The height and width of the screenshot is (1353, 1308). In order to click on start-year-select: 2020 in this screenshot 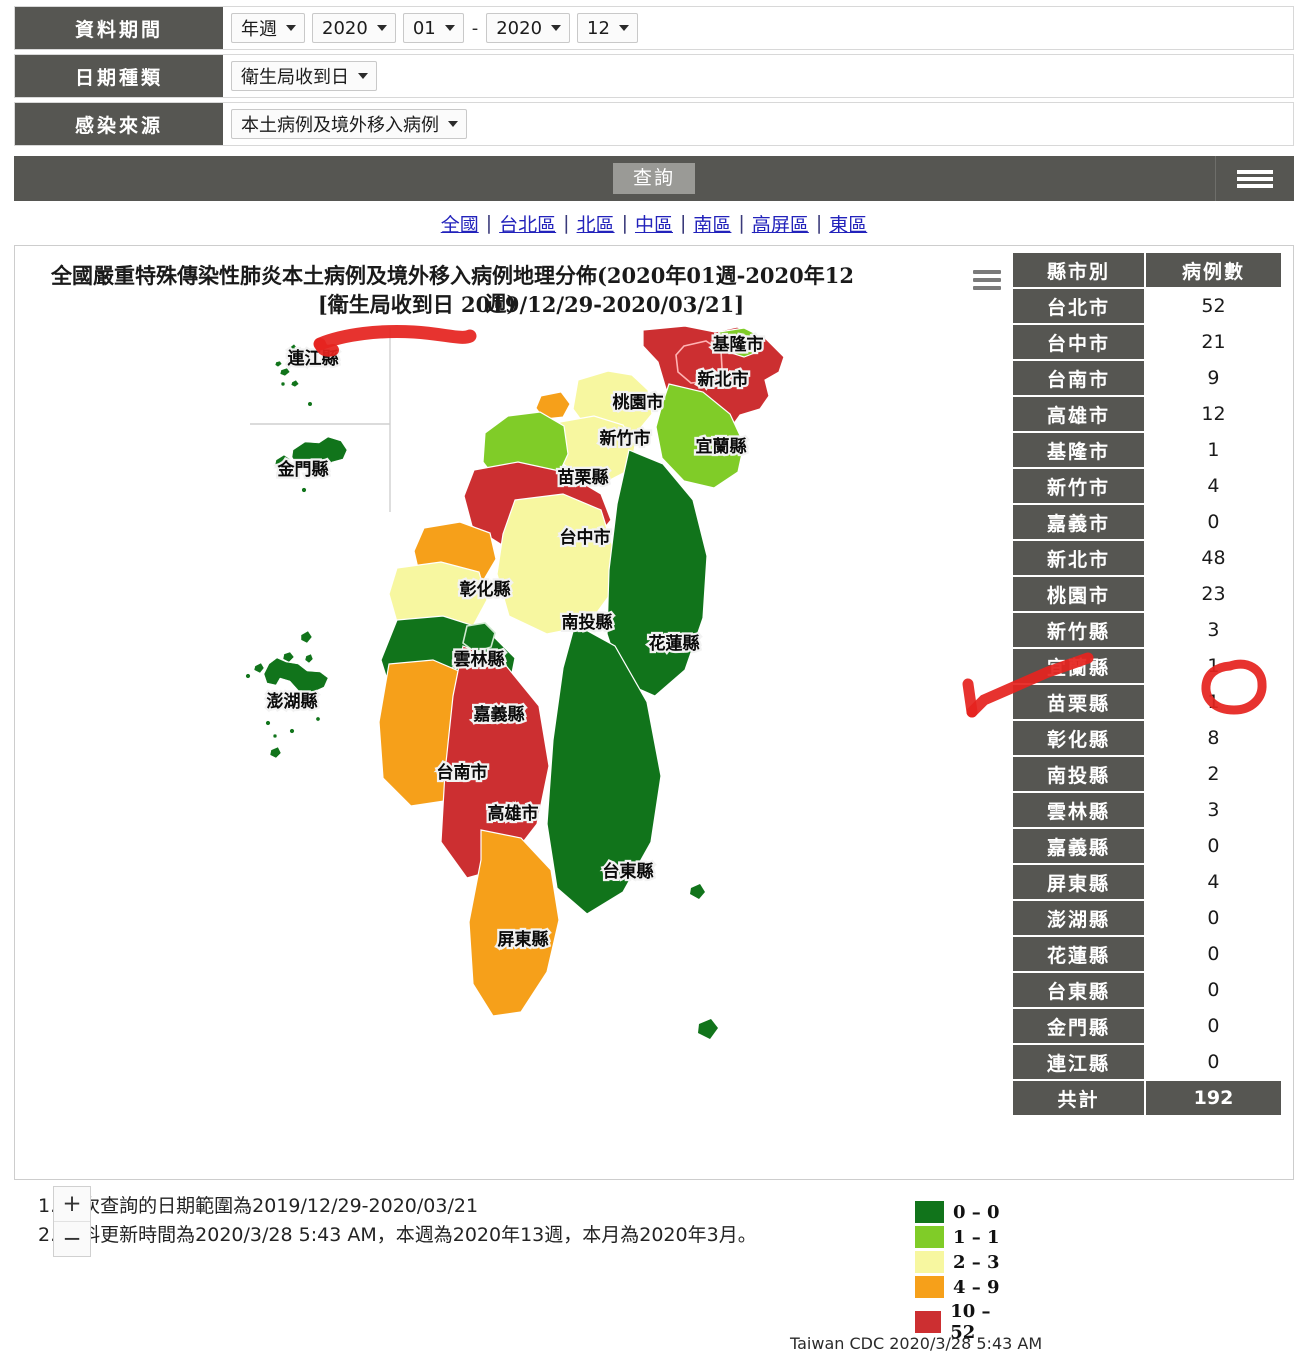, I will do `click(354, 28)`.